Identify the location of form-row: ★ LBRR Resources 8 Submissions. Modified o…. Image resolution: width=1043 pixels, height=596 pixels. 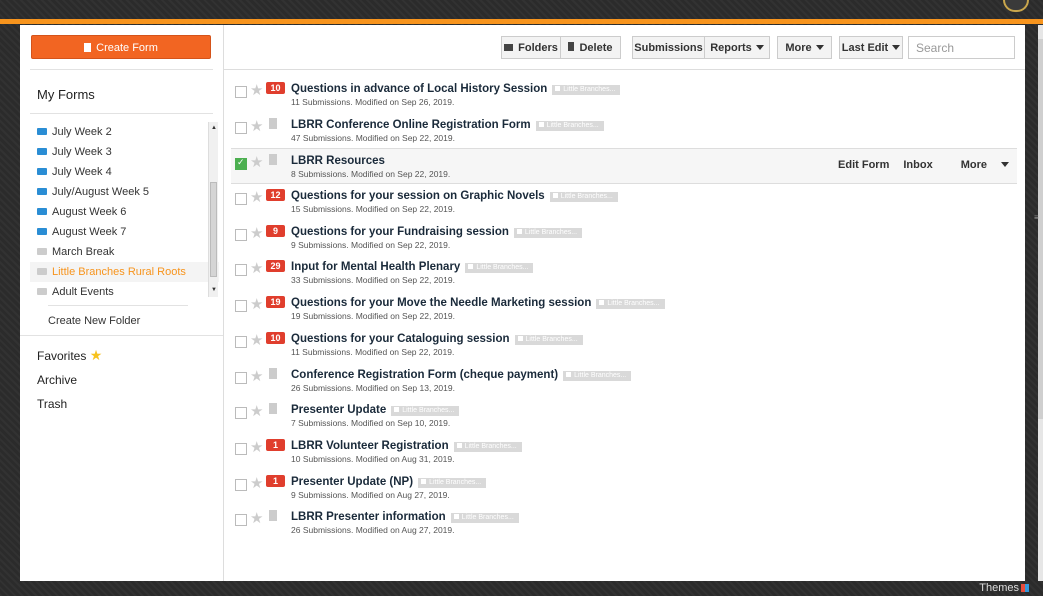
(624, 166).